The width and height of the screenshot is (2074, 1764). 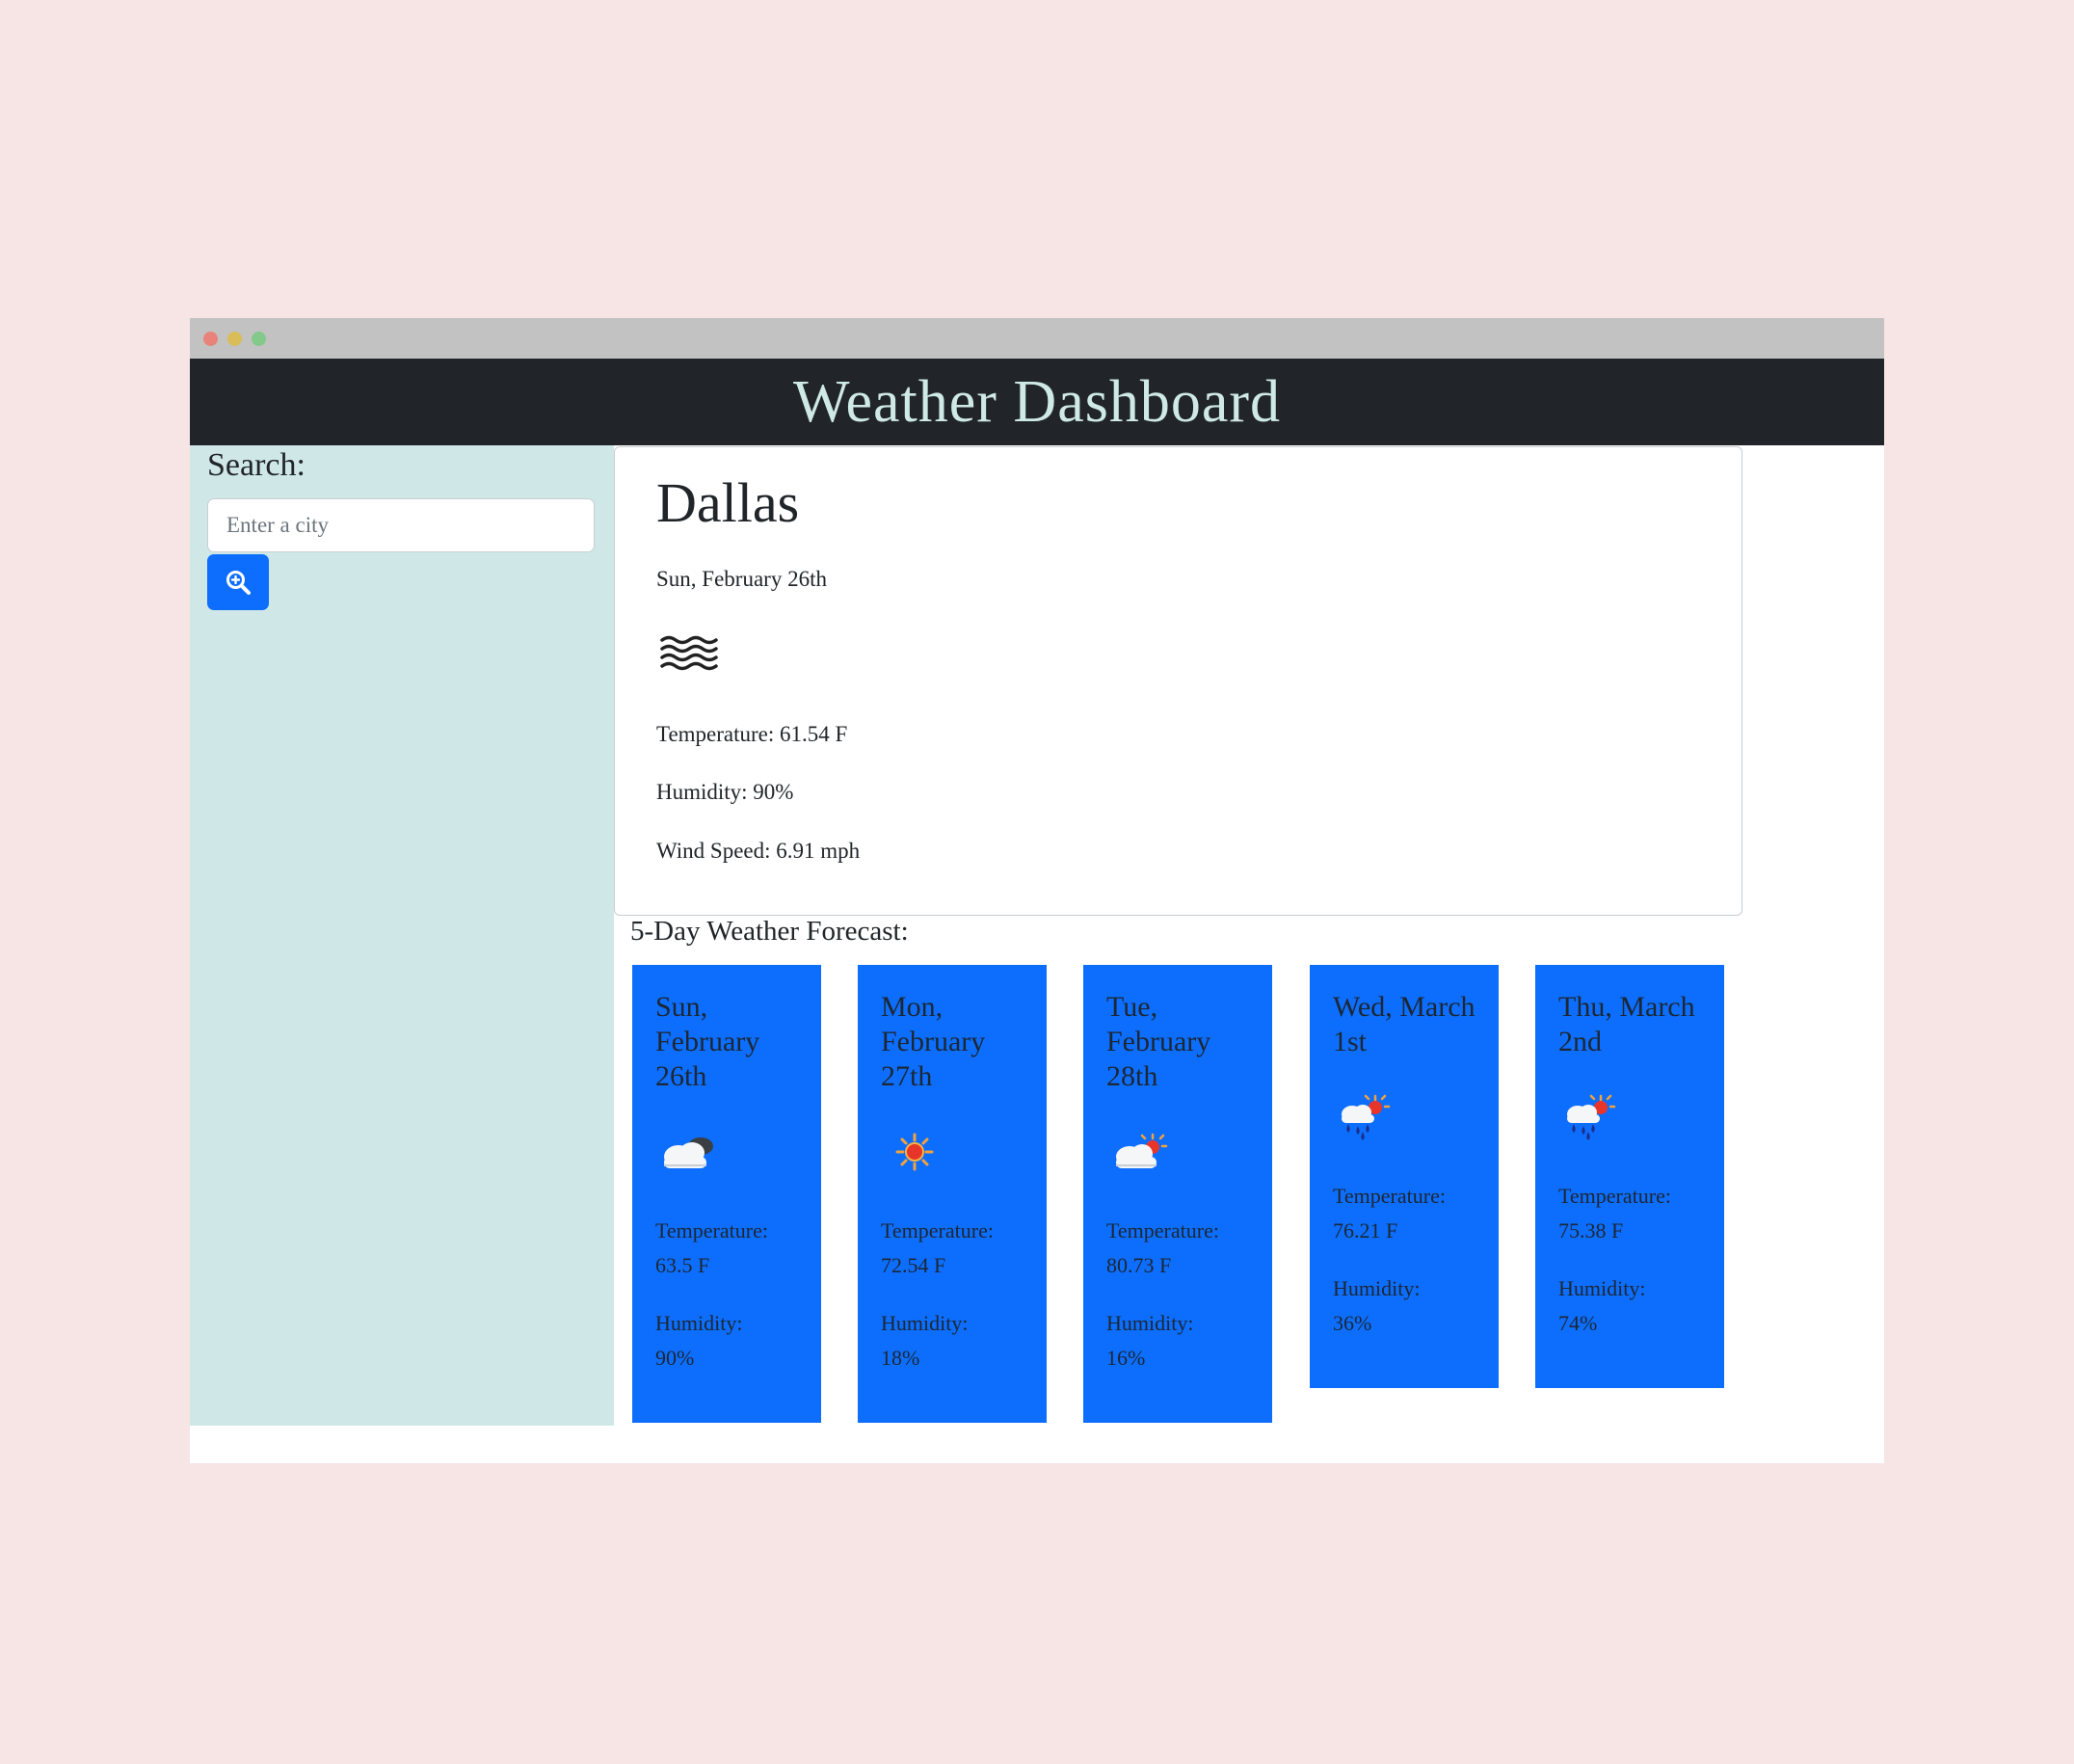 I want to click on current-humidity: Humidity: 90%, so click(x=725, y=792).